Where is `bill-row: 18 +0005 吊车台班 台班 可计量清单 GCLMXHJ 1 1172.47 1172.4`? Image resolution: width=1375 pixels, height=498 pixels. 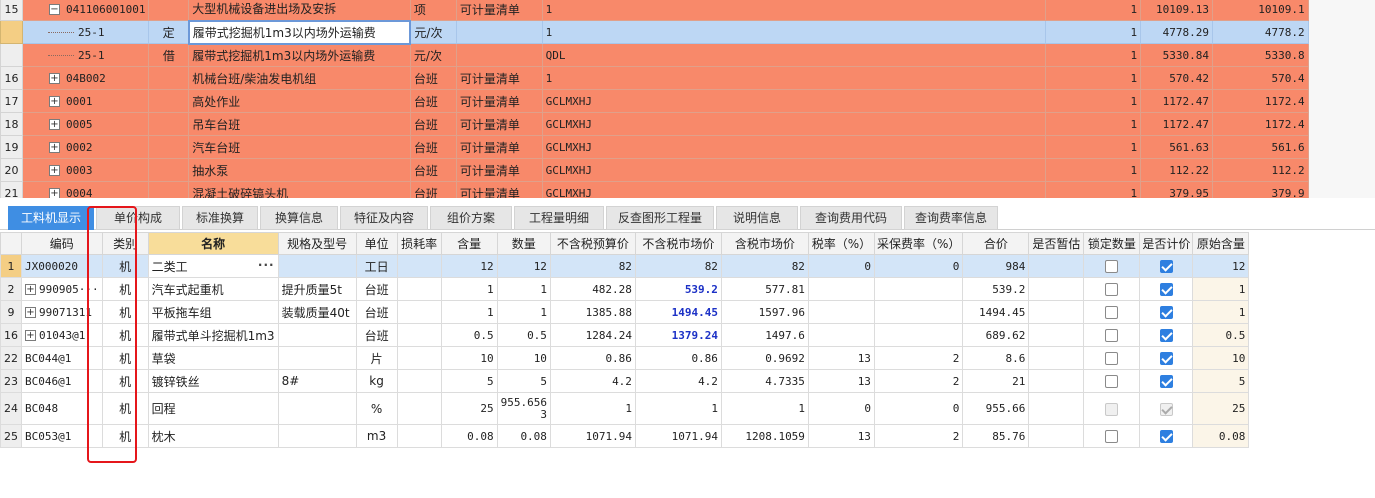
bill-row: 18 +0005 吊车台班 台班 可计量清单 GCLMXHJ 1 1172.47 1172.4 is located at coordinates (687, 124).